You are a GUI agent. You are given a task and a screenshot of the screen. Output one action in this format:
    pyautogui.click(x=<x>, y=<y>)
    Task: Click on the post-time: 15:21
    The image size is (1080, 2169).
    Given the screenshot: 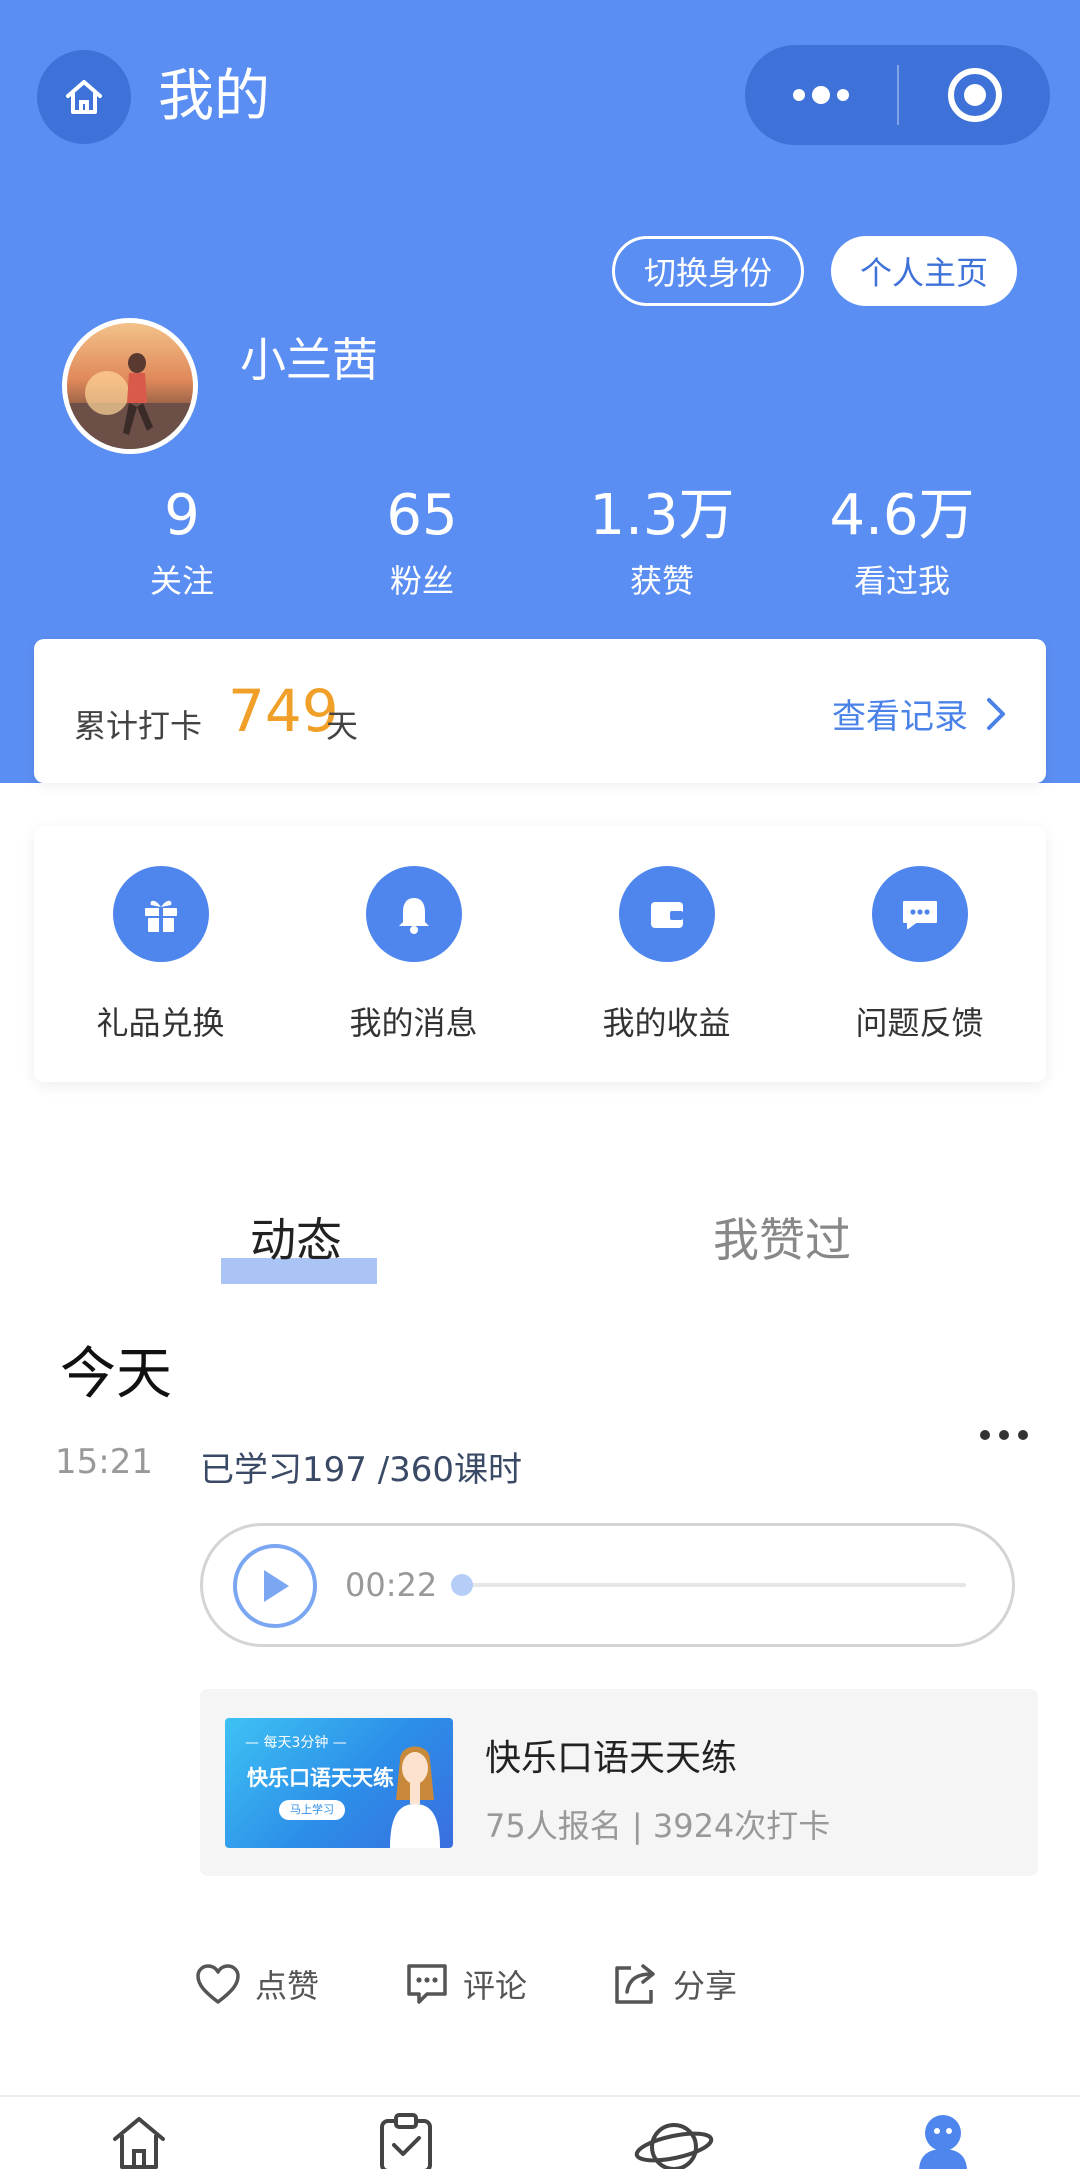 What is the action you would take?
    pyautogui.click(x=104, y=1462)
    